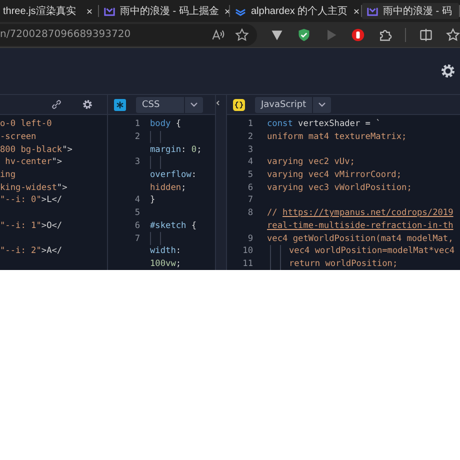  Describe the element at coordinates (418, 11) in the screenshot. I see `tab-title: 雨中的浪漫 - 码` at that location.